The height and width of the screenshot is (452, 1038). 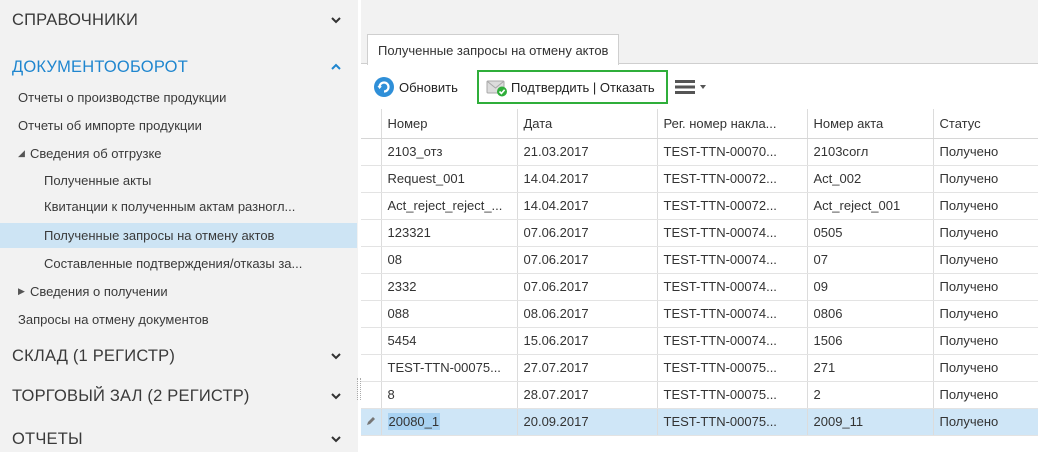 What do you see at coordinates (449, 422) in the screenshot?
I see `cell-number: 20080_1` at bounding box center [449, 422].